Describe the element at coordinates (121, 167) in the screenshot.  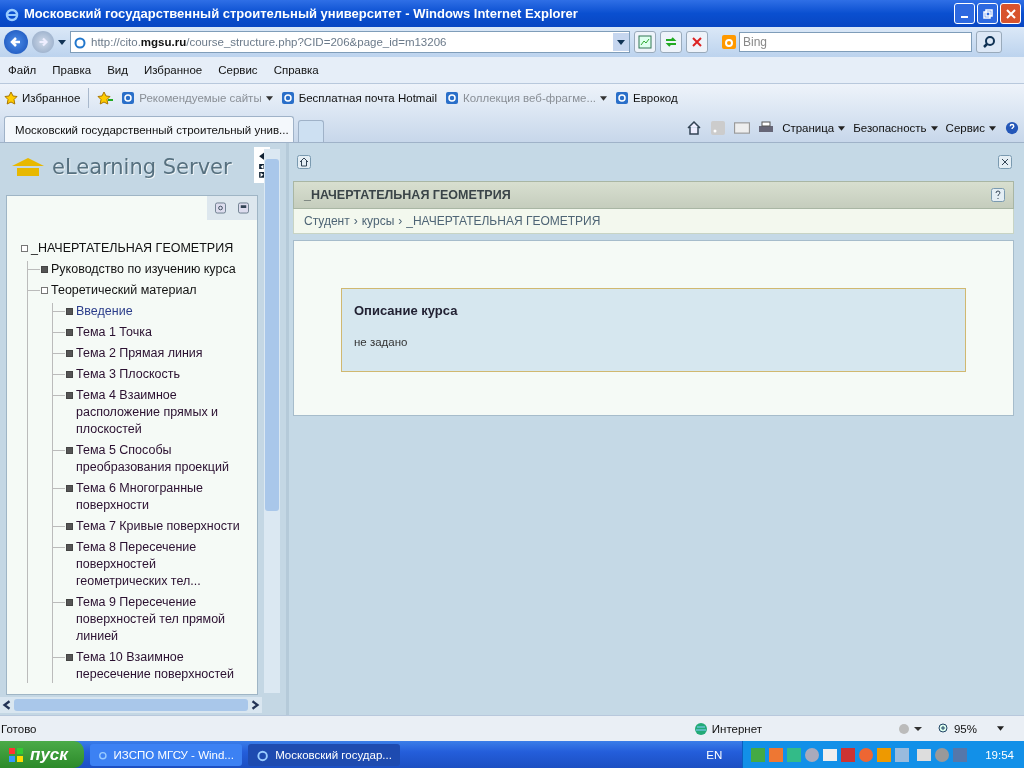
I see `site-logo: eLearning Server` at that location.